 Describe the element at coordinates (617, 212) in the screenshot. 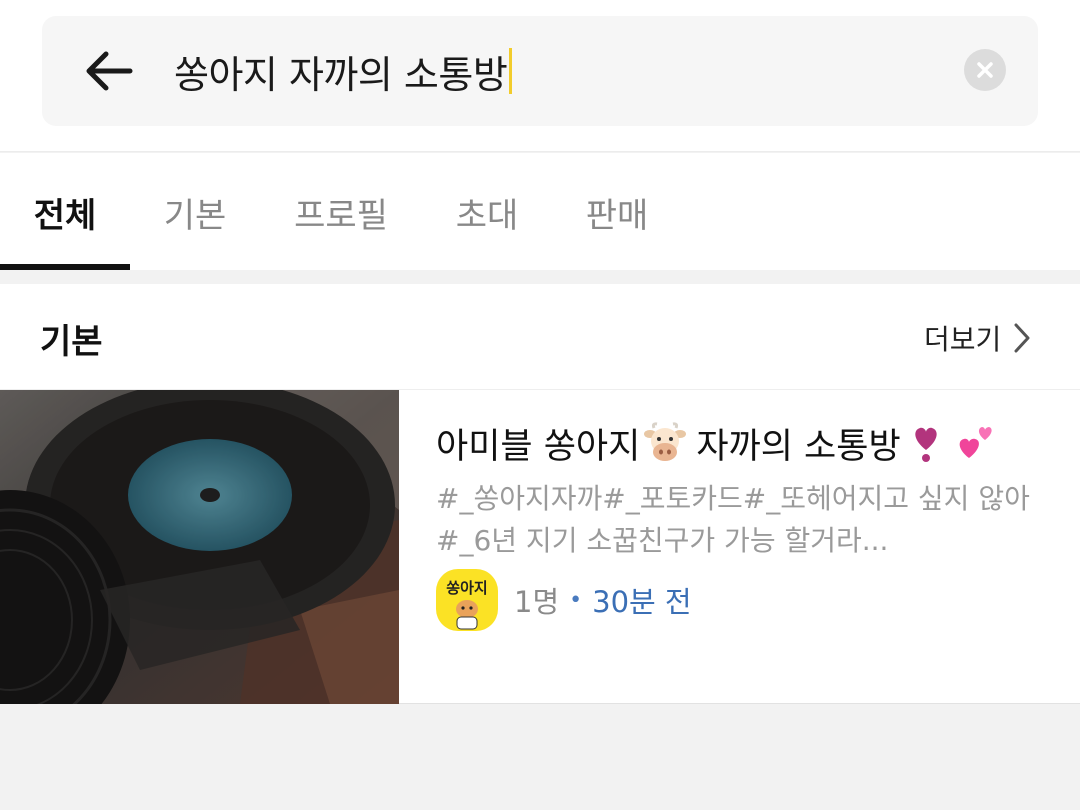

I see `tab-sale: 판매` at that location.